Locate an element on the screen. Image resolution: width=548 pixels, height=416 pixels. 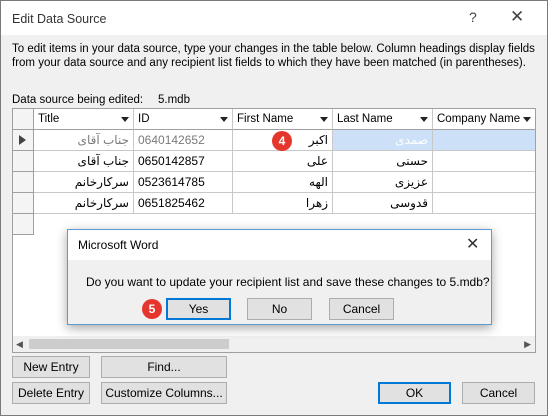
cell-last-name: صمدی is located at coordinates (383, 140).